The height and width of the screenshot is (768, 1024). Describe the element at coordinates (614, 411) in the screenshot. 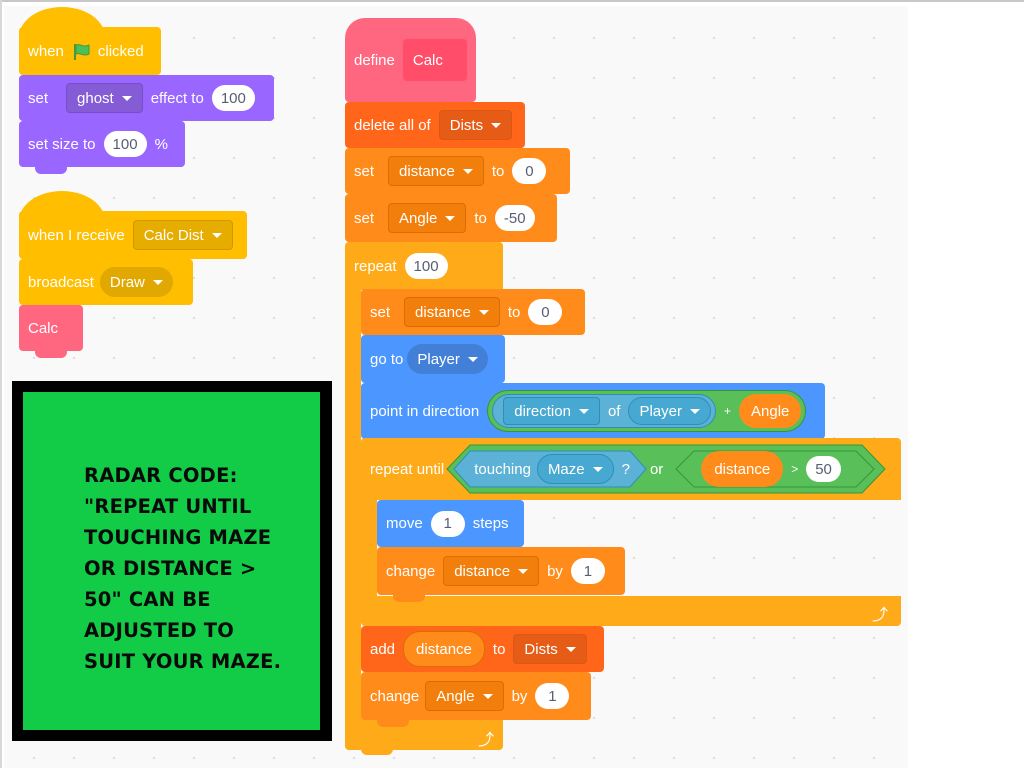

I see `of-label: of` at that location.